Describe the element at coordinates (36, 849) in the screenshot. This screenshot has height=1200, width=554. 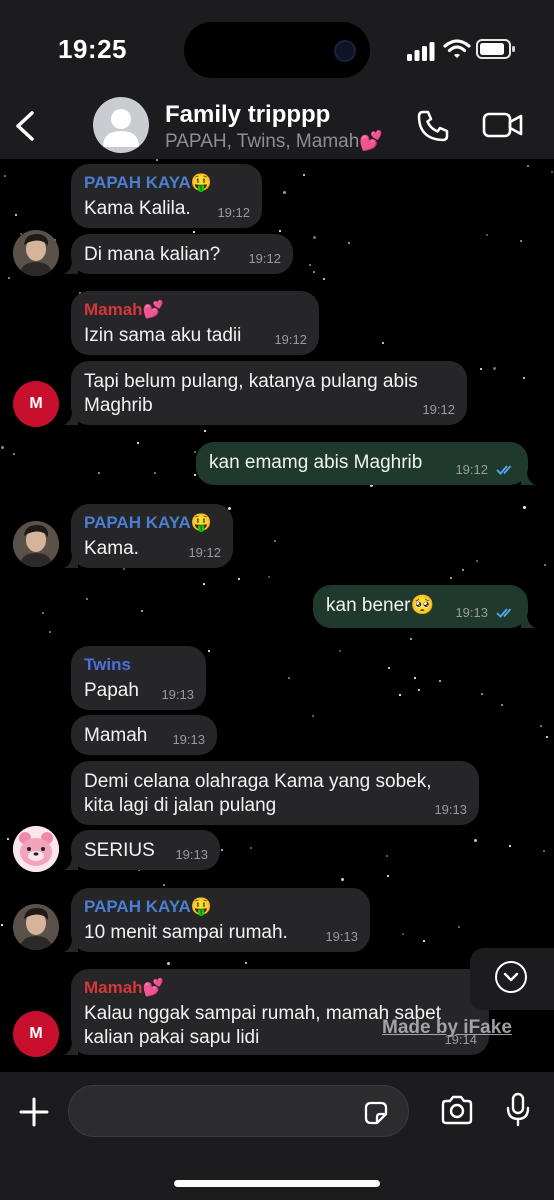
I see `avatar-twins` at that location.